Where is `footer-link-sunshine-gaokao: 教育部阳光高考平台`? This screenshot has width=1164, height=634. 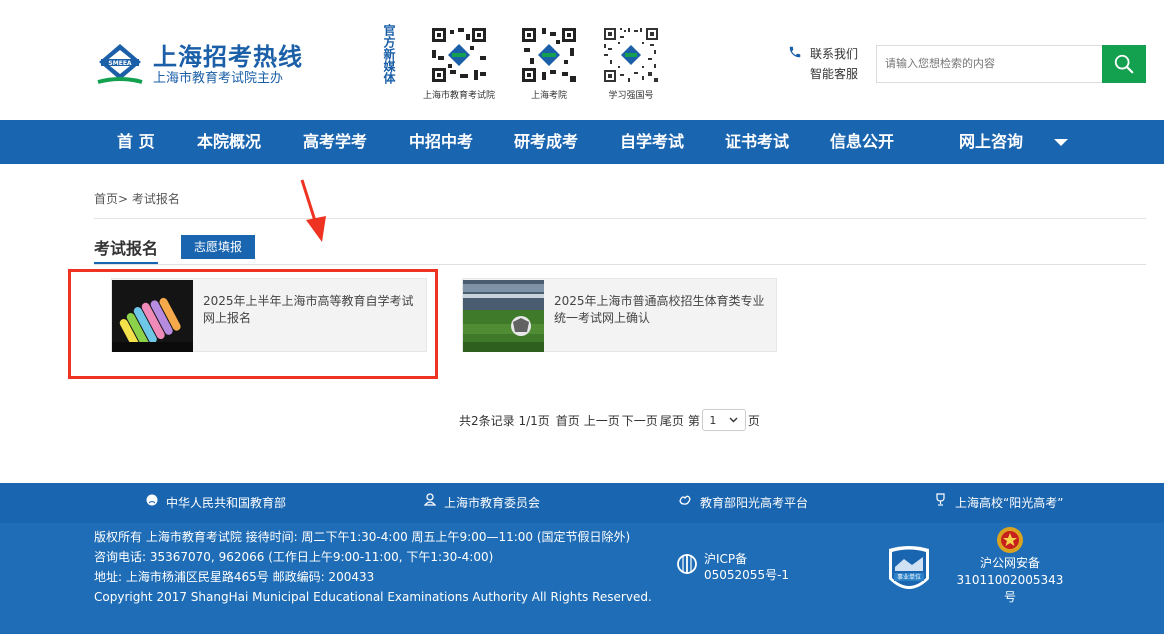
footer-link-sunshine-gaokao: 教育部阳光高考平台 is located at coordinates (743, 503).